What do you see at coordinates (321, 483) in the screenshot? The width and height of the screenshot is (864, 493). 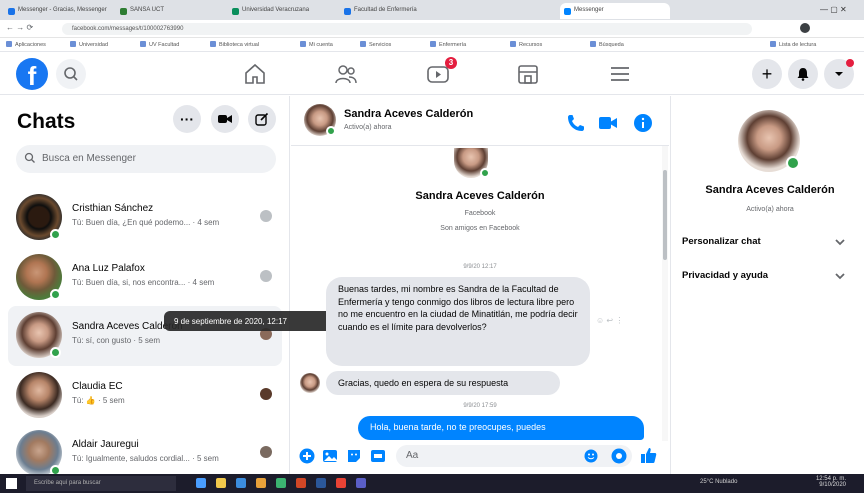 I see `word-icon` at bounding box center [321, 483].